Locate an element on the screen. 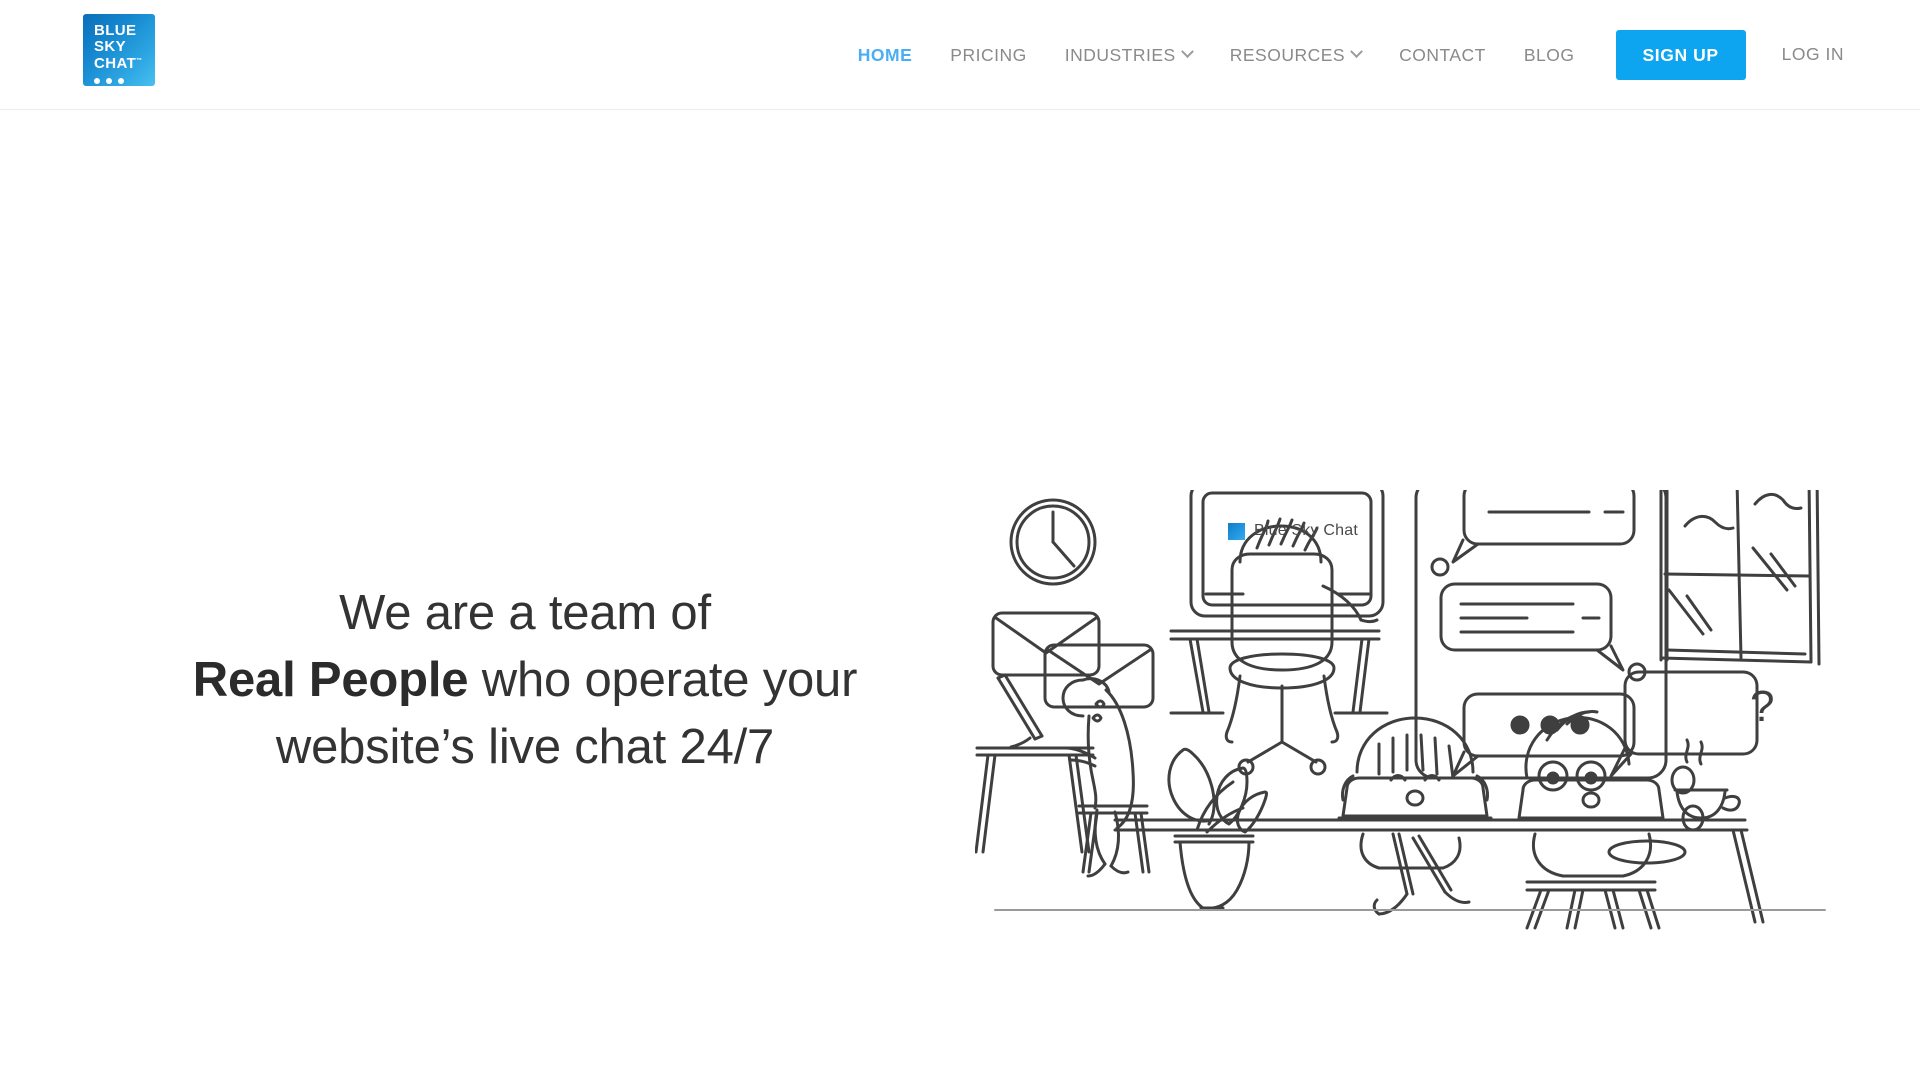 The image size is (1920, 1080). nav-item-pricing-label: PRICING is located at coordinates (988, 54).